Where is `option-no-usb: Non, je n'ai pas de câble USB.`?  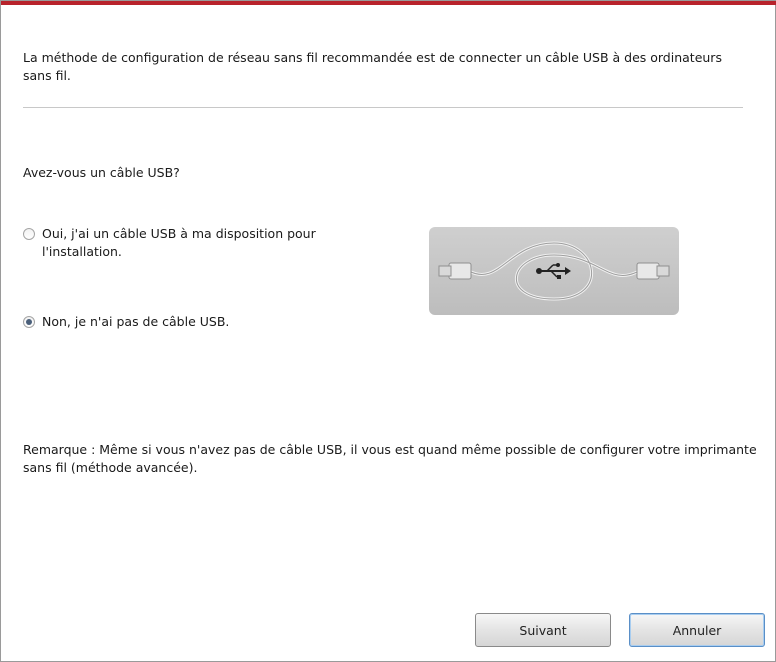
option-no-usb: Non, je n'ai pas de câble USB. is located at coordinates (193, 322).